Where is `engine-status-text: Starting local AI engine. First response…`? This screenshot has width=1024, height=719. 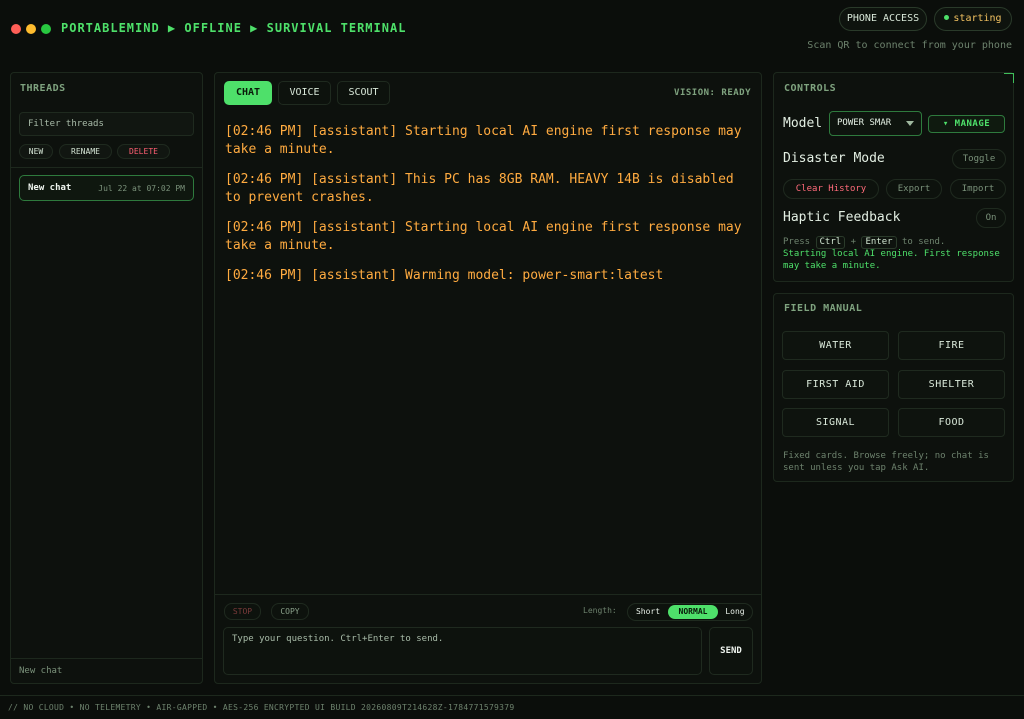 engine-status-text: Starting local AI engine. First response… is located at coordinates (891, 260).